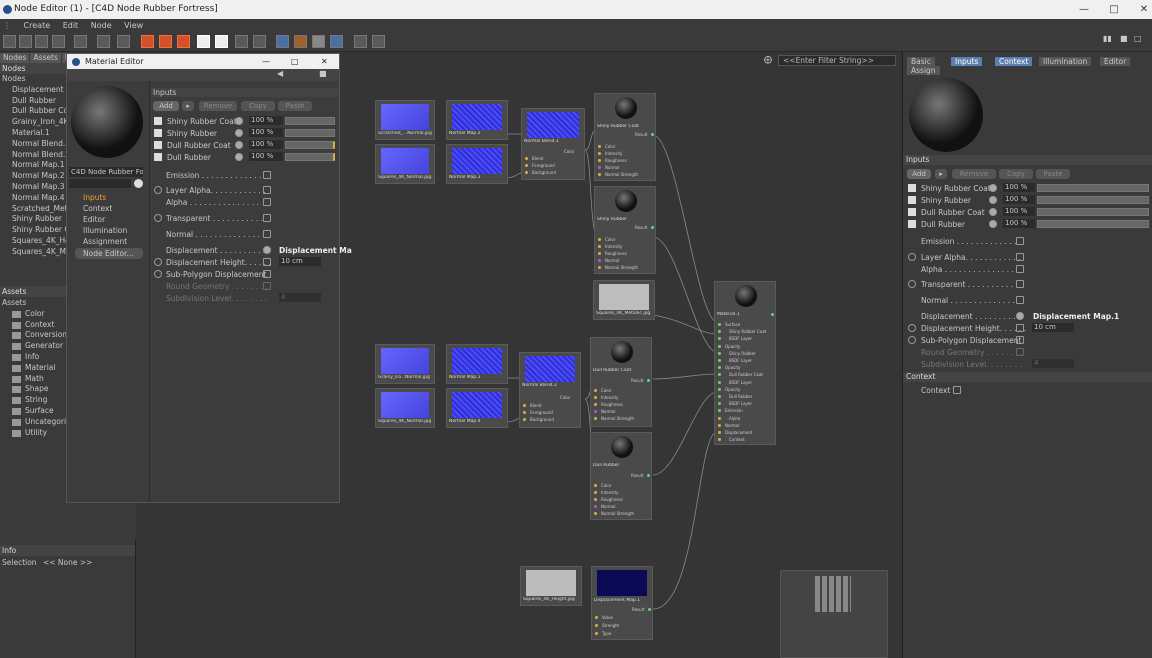 The height and width of the screenshot is (658, 1152). What do you see at coordinates (25, 41) in the screenshot?
I see `tool-frame-icon` at bounding box center [25, 41].